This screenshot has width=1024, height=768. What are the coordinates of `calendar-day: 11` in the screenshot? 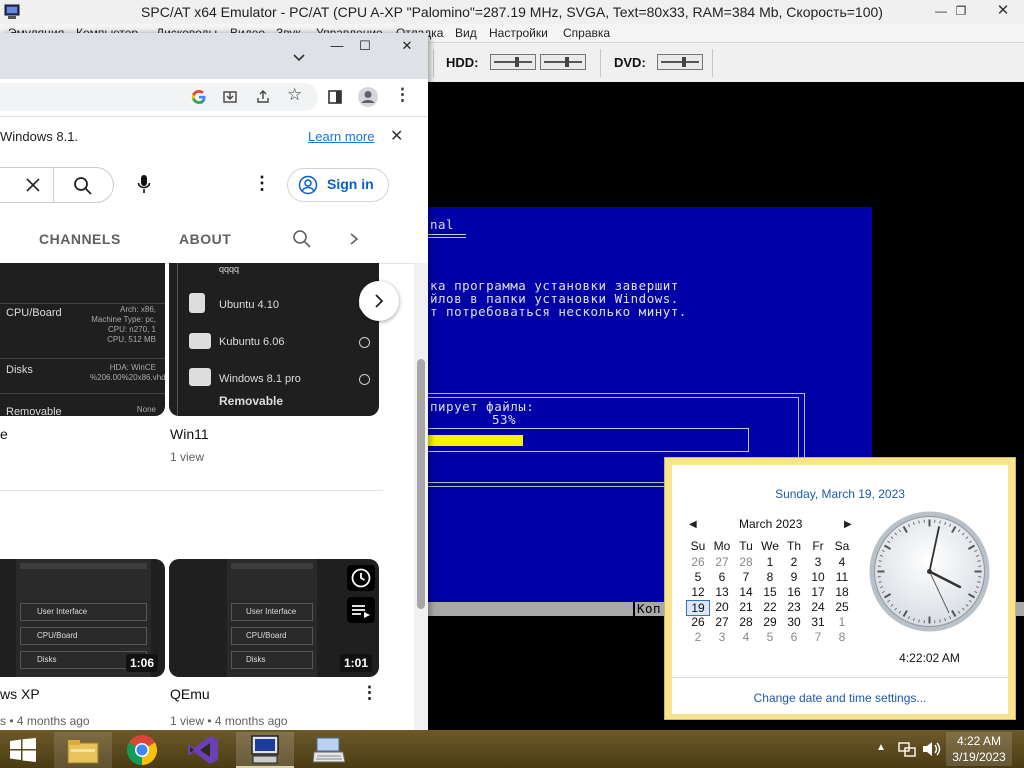 It's located at (842, 577).